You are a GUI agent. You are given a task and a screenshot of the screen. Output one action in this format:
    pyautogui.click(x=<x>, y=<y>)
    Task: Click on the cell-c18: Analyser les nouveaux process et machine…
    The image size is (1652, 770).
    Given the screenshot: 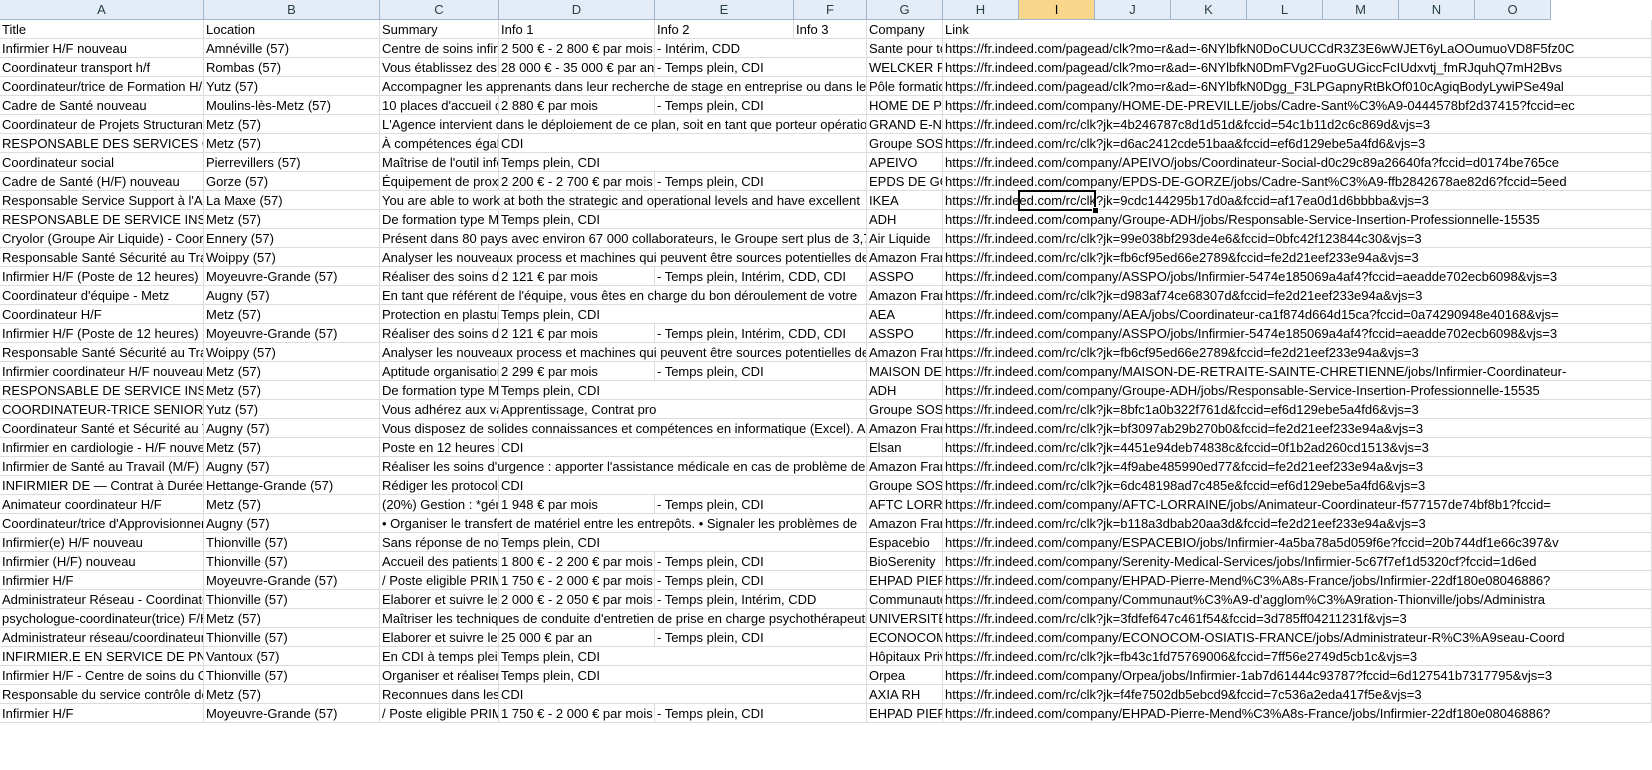 What is the action you would take?
    pyautogui.click(x=623, y=352)
    